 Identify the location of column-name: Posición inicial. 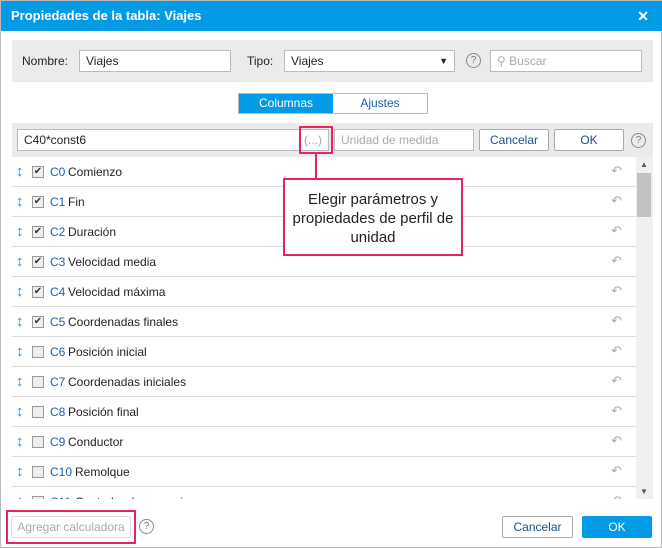
(107, 352).